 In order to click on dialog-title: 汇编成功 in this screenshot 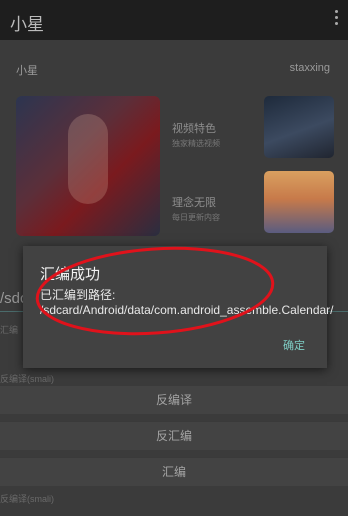, I will do `click(70, 274)`.